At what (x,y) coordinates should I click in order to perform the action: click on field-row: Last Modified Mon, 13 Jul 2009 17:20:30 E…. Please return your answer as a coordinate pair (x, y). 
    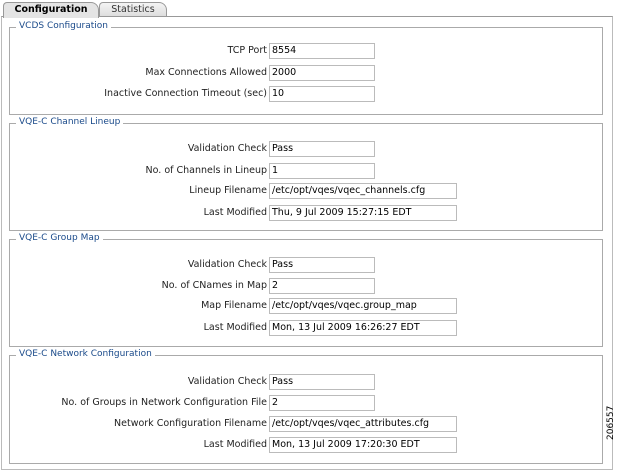
    Looking at the image, I should click on (306, 445).